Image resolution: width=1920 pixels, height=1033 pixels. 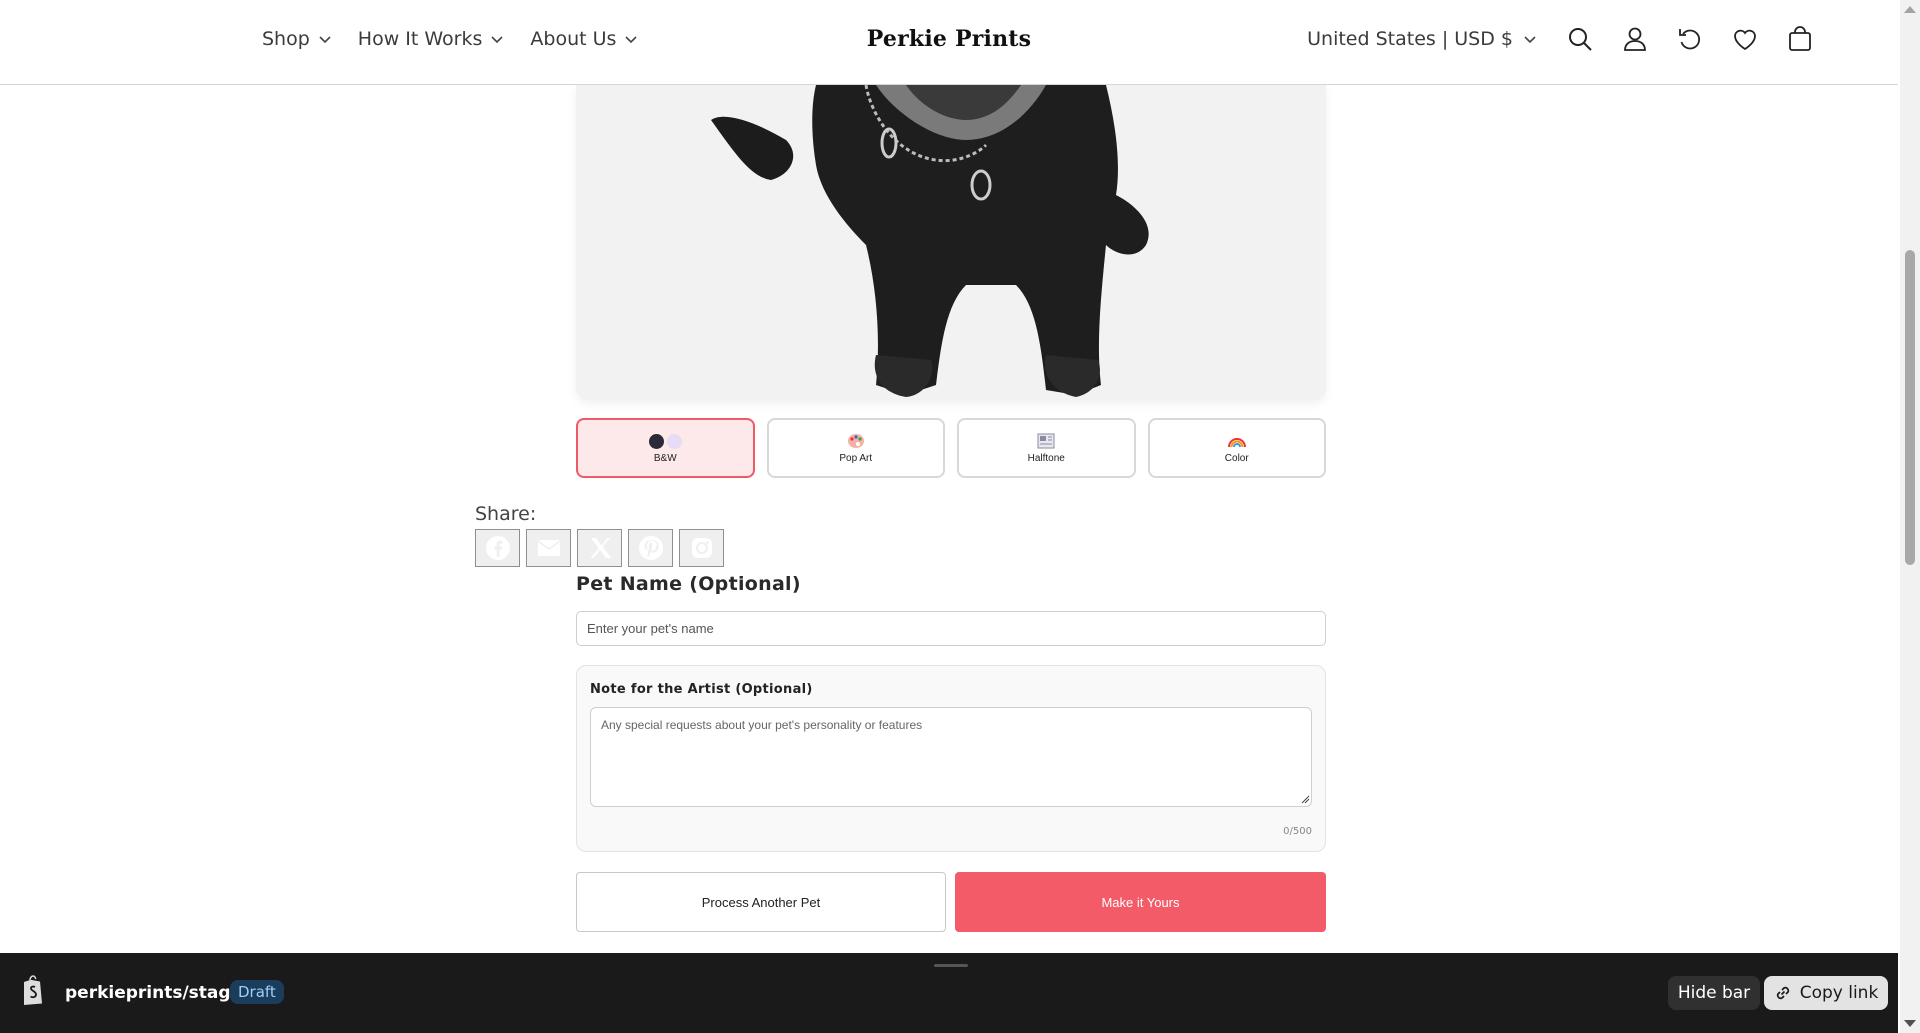 What do you see at coordinates (1297, 831) in the screenshot?
I see `artist-note-counter: 0/500` at bounding box center [1297, 831].